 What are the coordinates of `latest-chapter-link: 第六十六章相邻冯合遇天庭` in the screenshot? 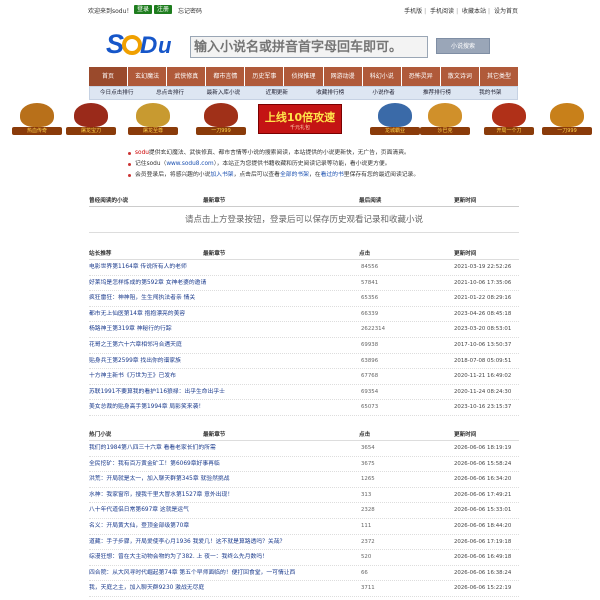 It's located at (147, 345).